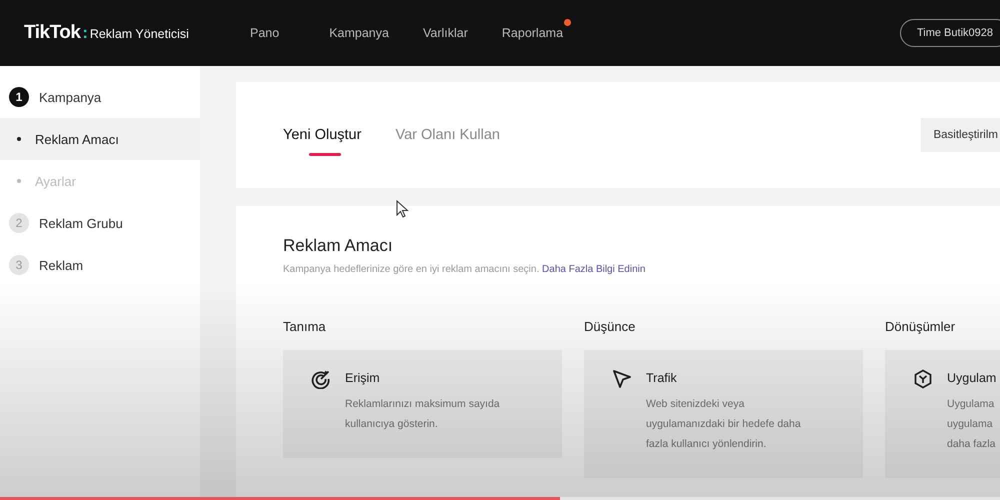 This screenshot has width=1000, height=500. Describe the element at coordinates (960, 135) in the screenshot. I see `mode-button: Basitleştirilm` at that location.